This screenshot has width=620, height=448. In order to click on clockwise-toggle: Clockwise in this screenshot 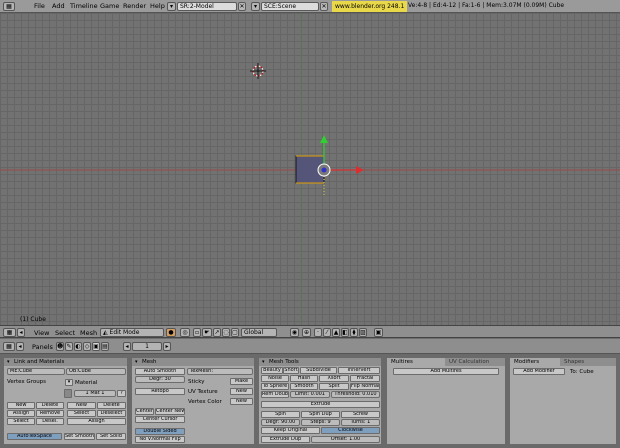, I will do `click(350, 430)`.